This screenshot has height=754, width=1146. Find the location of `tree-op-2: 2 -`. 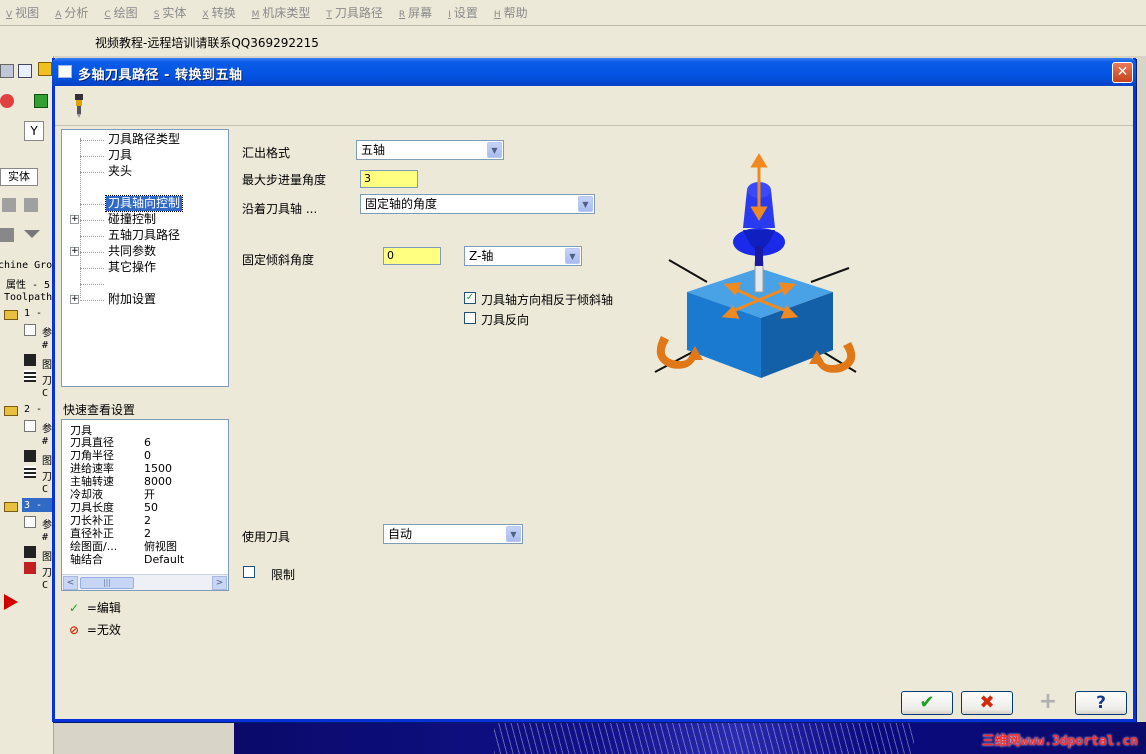

tree-op-2: 2 - is located at coordinates (33, 409).